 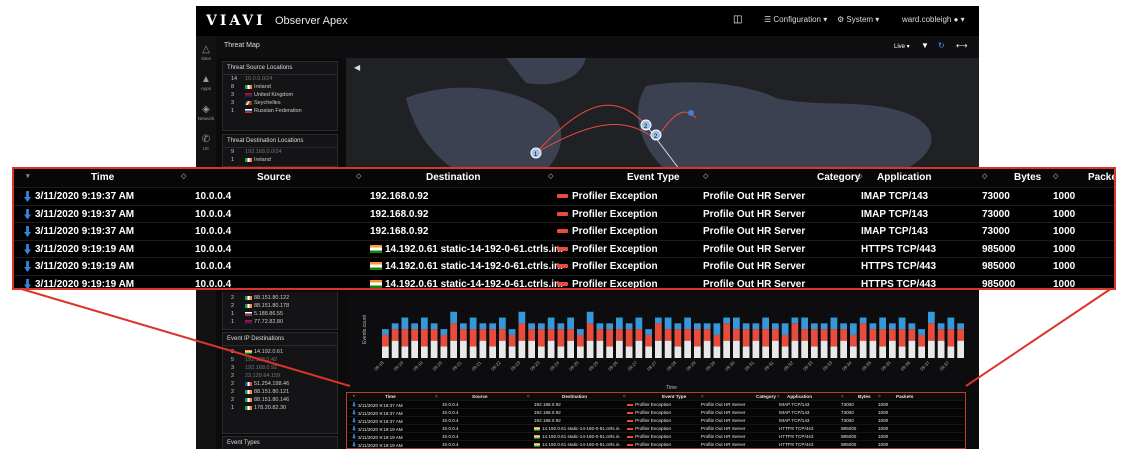 I want to click on column-header: Destination, so click(x=453, y=177).